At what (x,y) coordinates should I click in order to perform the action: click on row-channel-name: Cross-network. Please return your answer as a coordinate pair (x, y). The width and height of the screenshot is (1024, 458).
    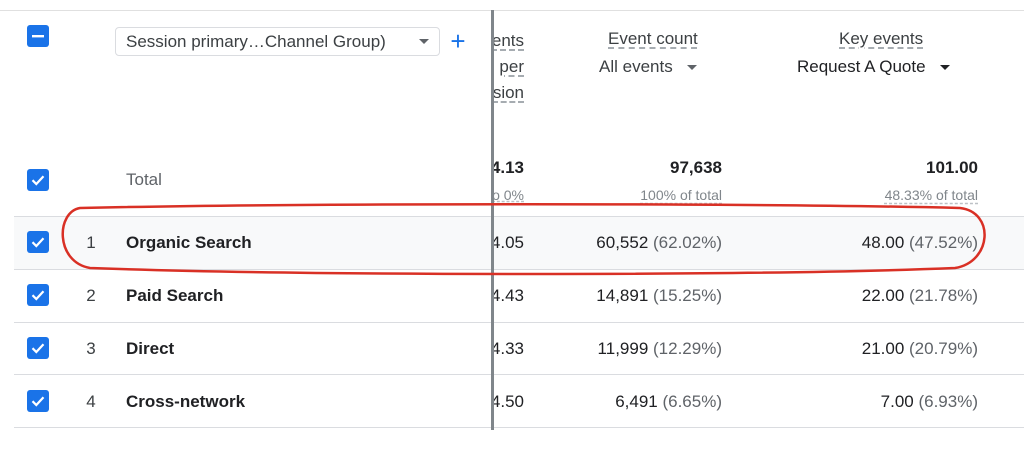
    Looking at the image, I should click on (185, 402).